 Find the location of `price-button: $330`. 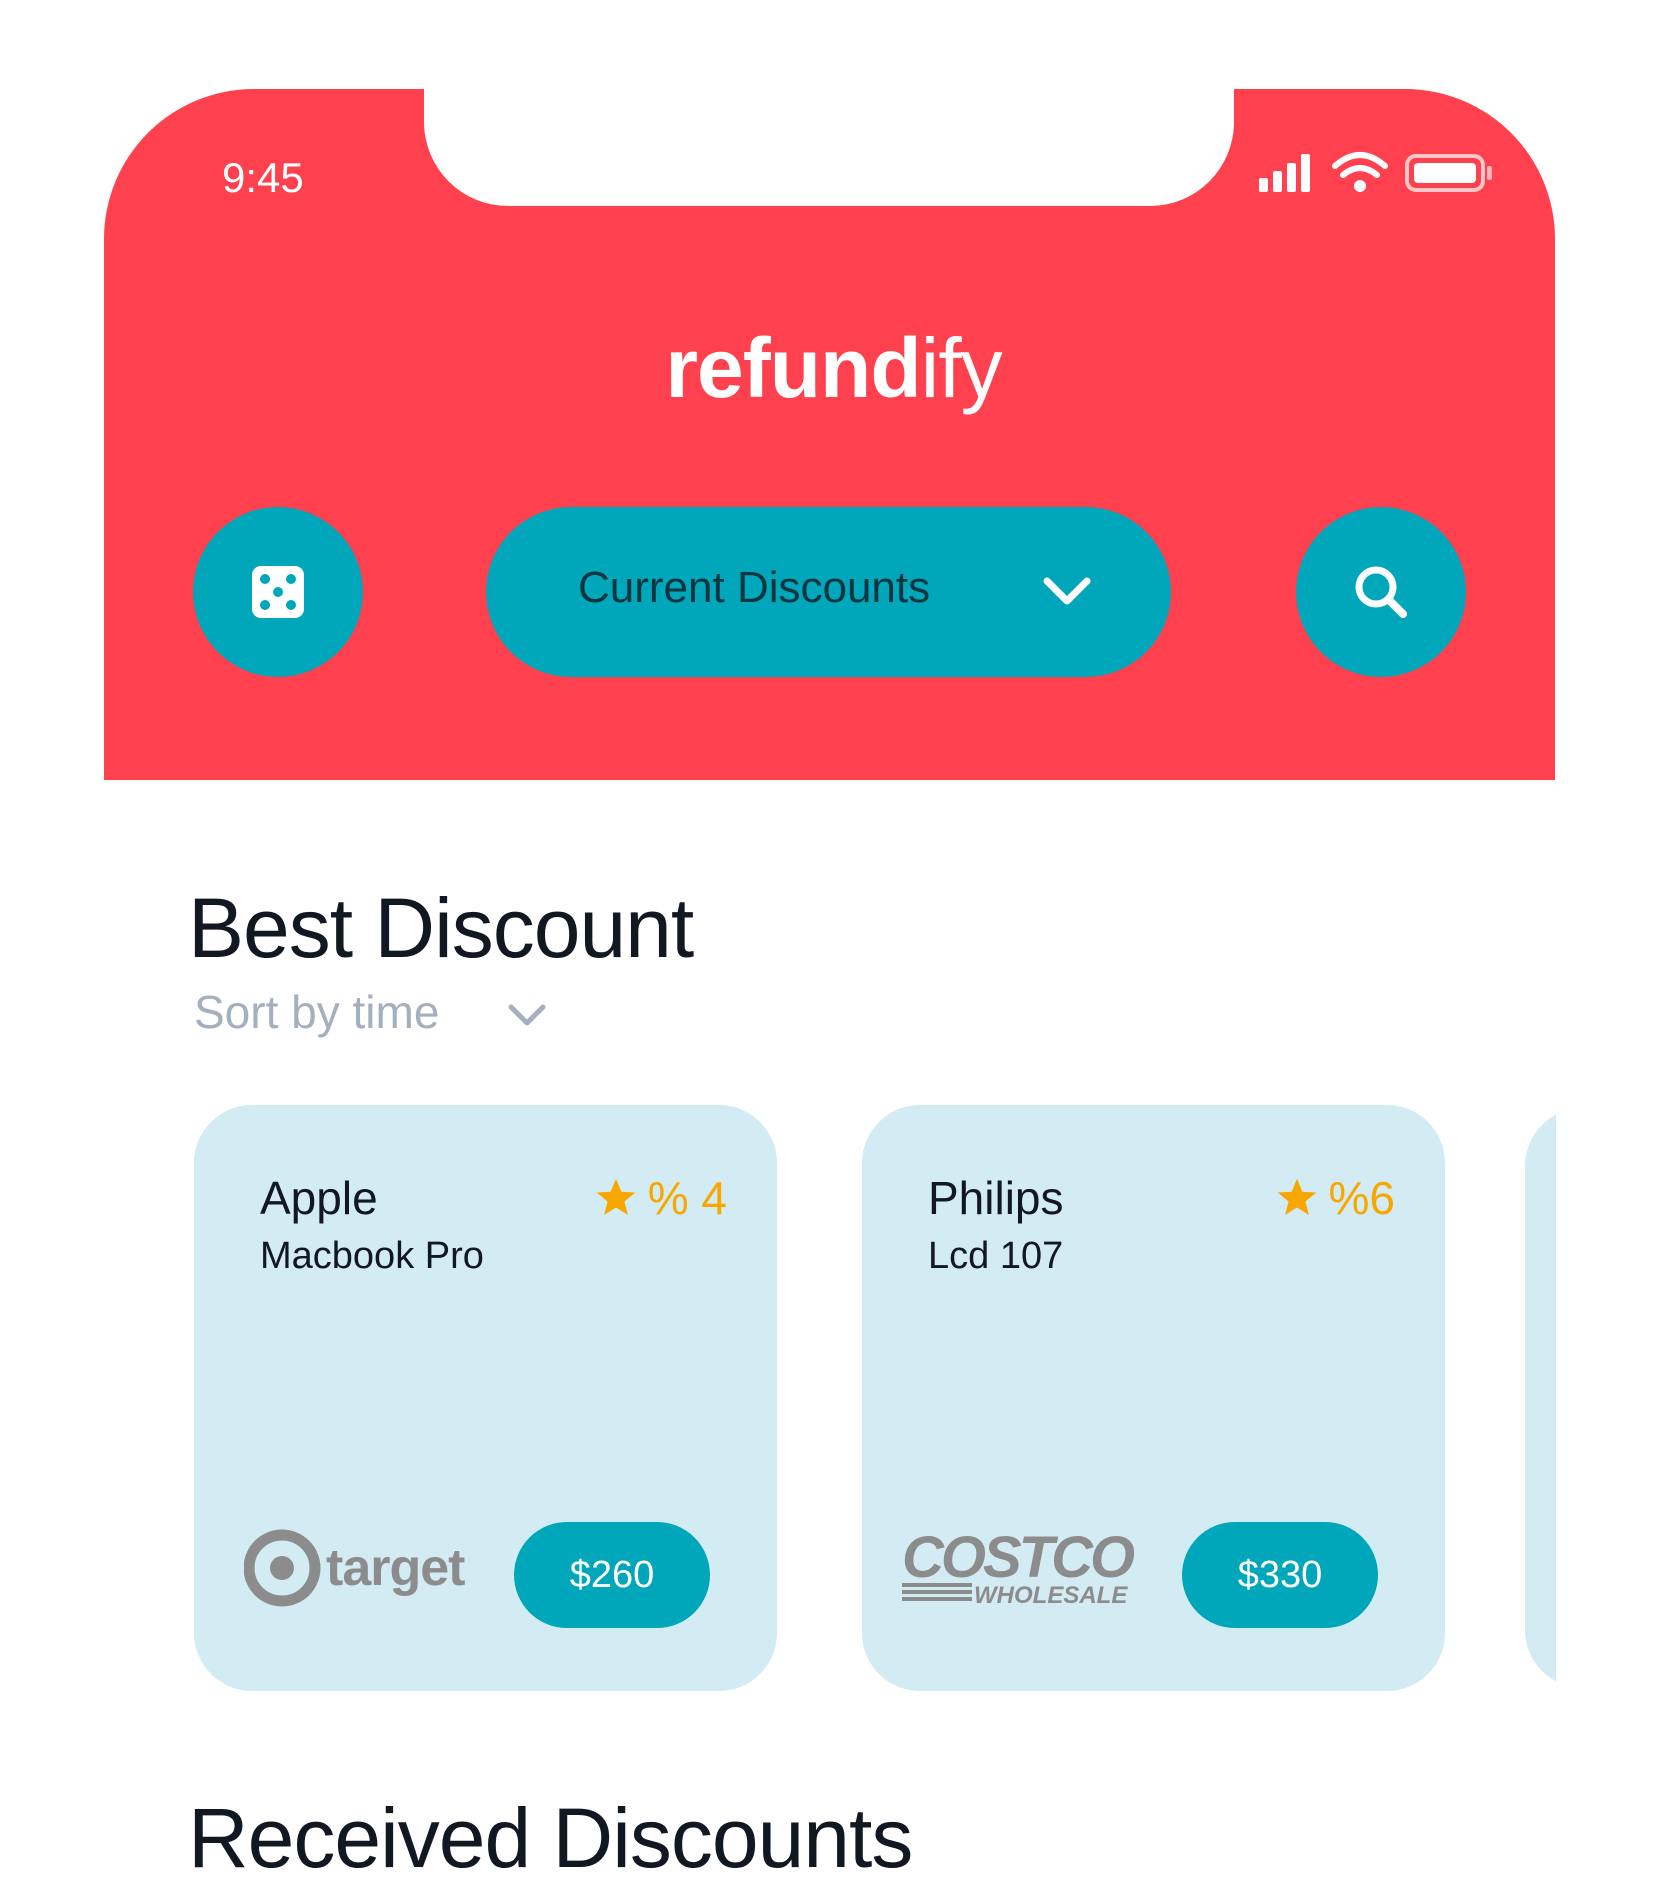

price-button: $330 is located at coordinates (1280, 1575).